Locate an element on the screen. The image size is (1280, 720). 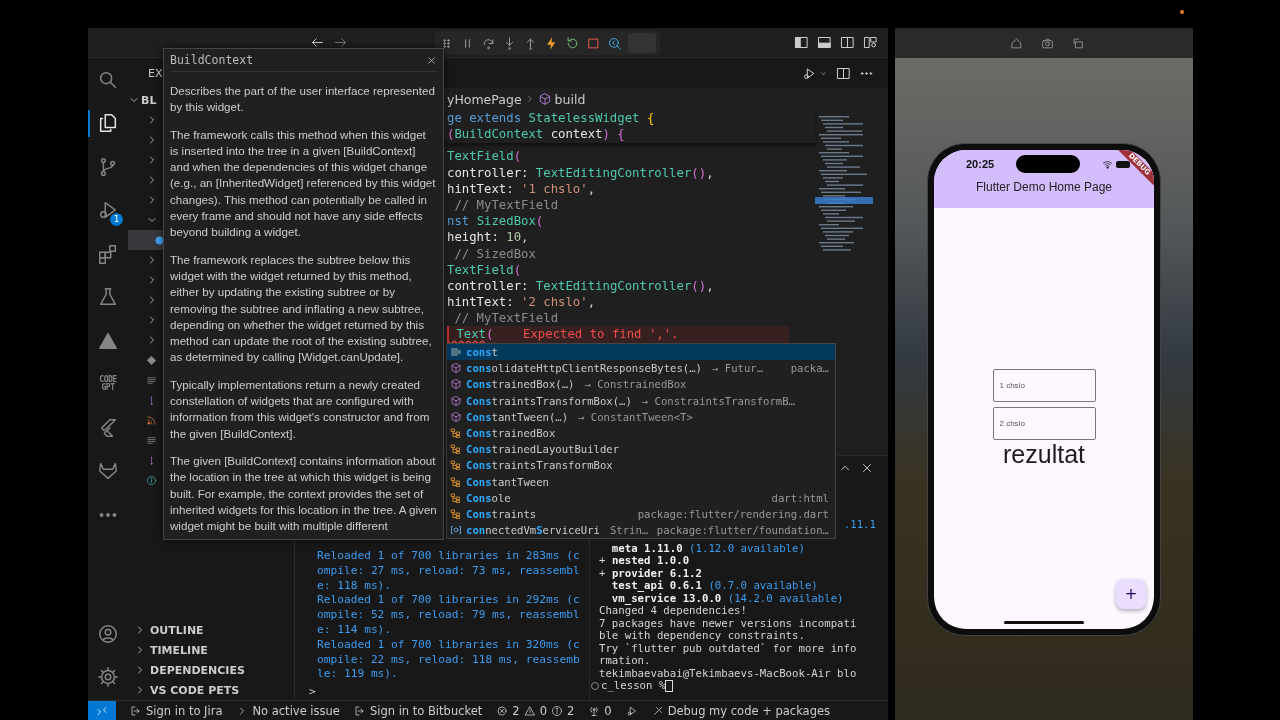
run-debug-icon is located at coordinates (631, 710).